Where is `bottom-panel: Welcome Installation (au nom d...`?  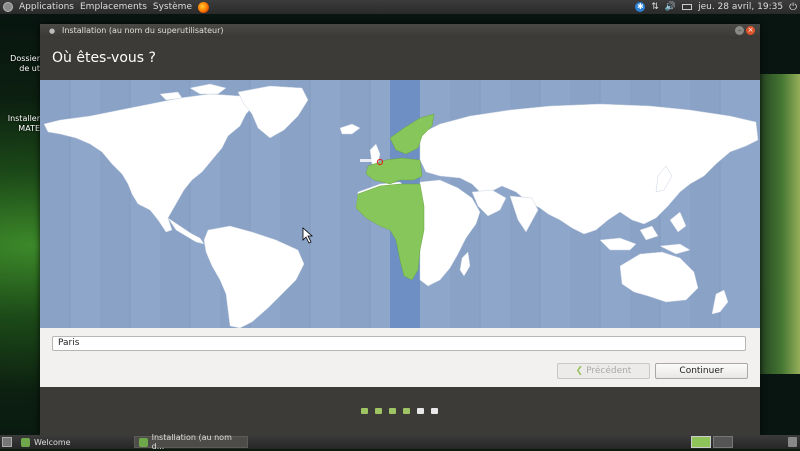
bottom-panel: Welcome Installation (au nom d... is located at coordinates (400, 442).